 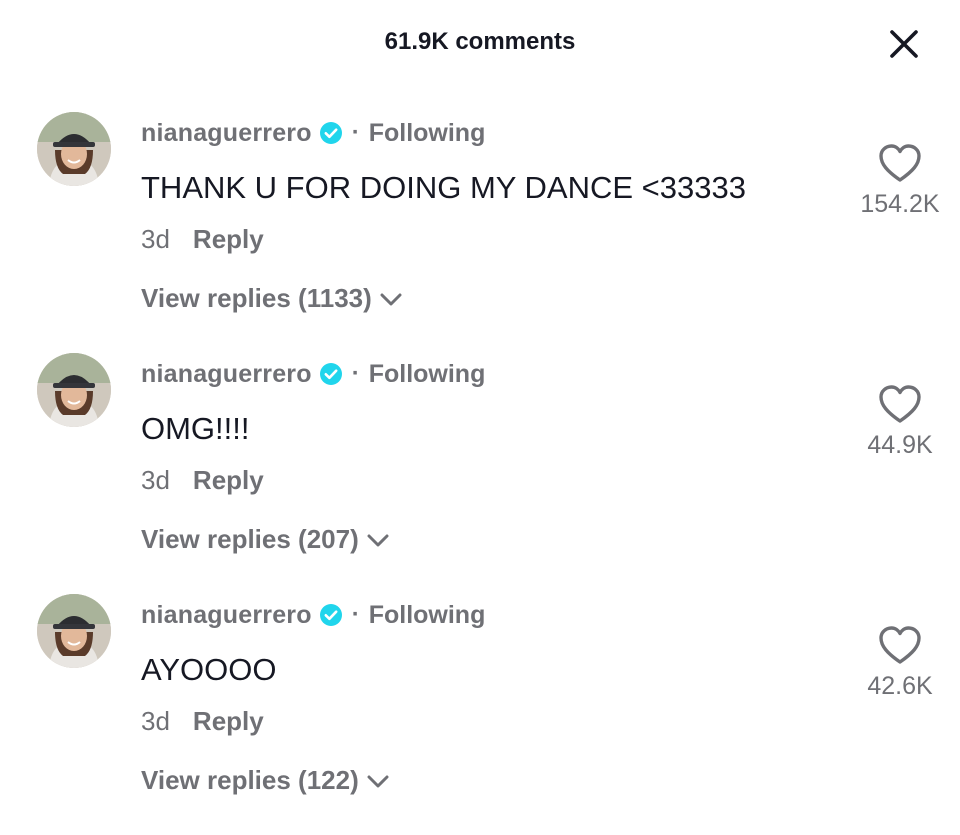 I want to click on close-icon, so click(x=904, y=44).